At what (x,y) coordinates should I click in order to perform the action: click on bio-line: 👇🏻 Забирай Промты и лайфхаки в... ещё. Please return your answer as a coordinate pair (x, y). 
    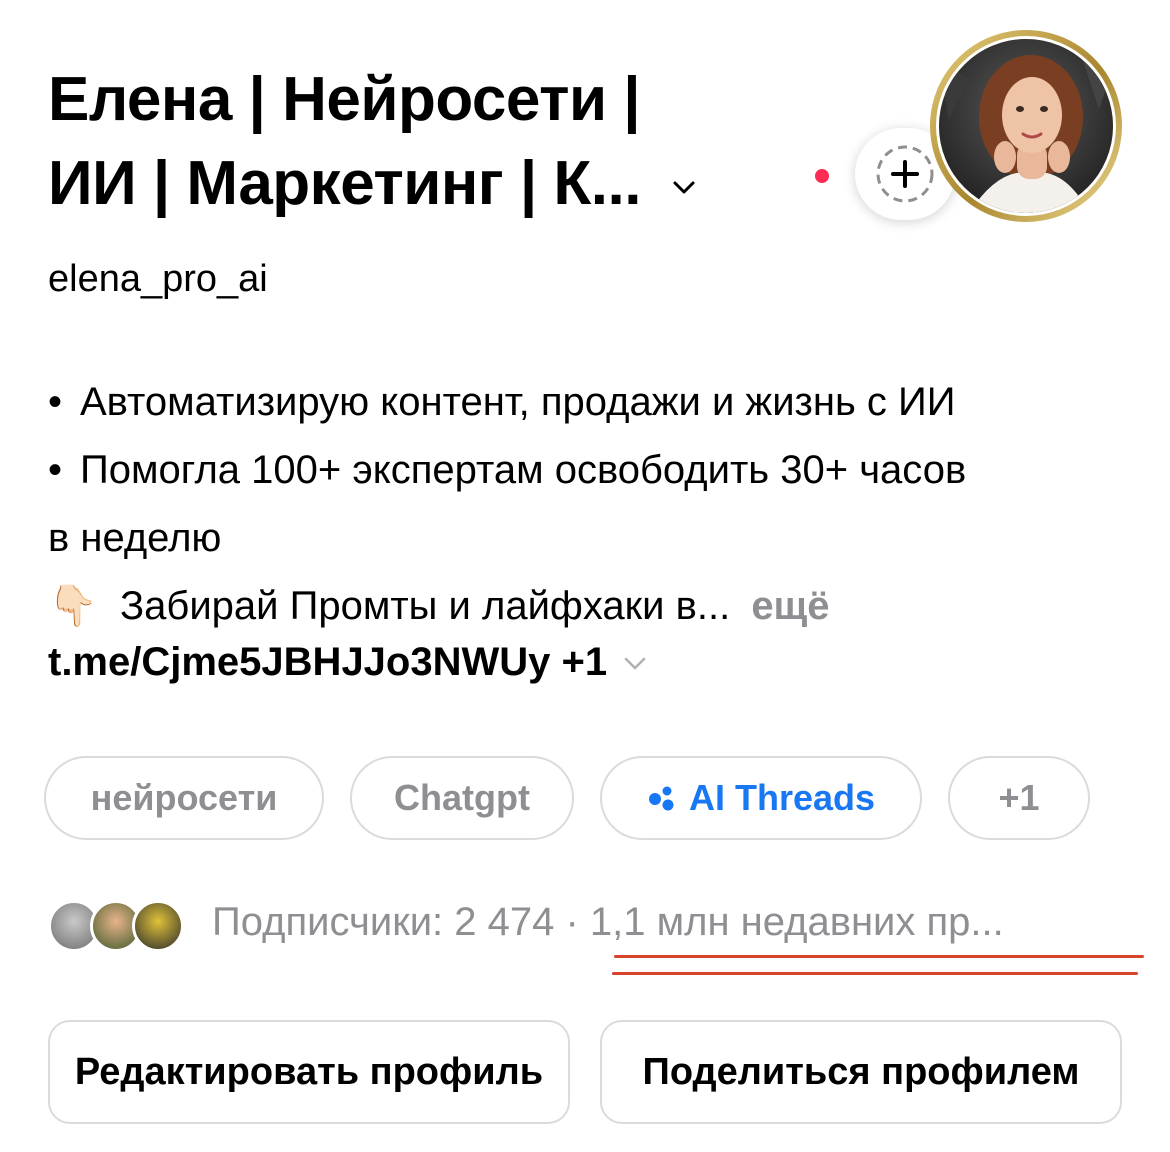
    Looking at the image, I should click on (593, 606).